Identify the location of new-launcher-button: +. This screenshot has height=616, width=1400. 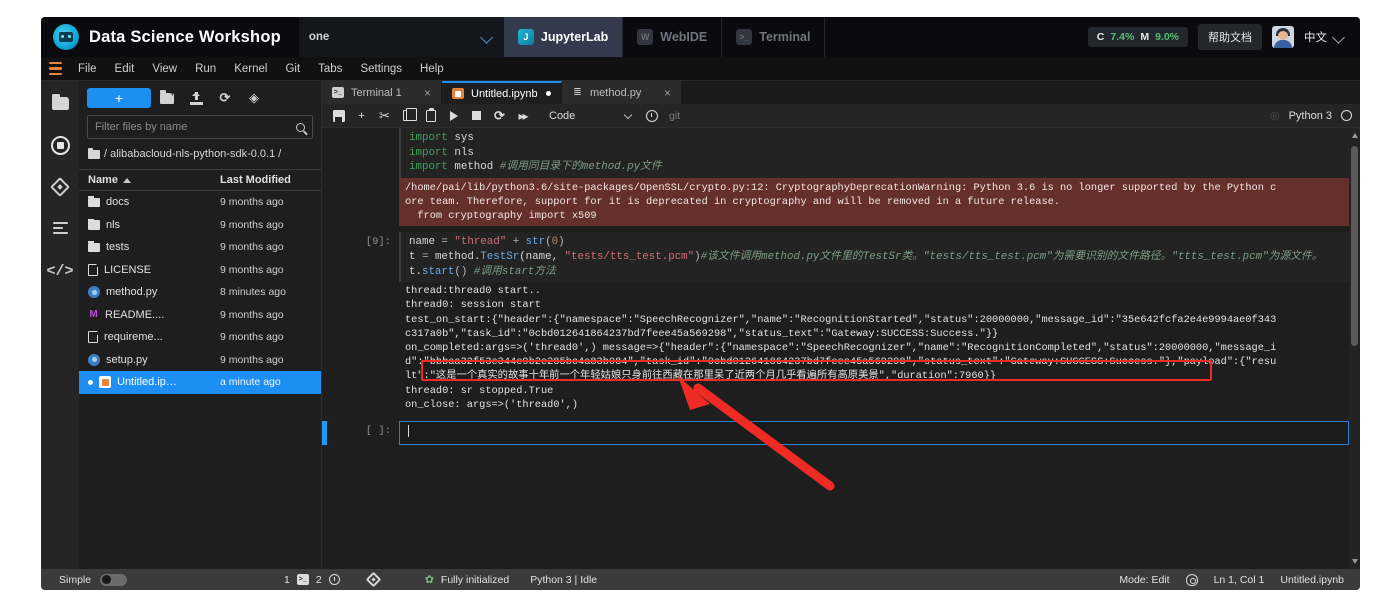
(119, 98).